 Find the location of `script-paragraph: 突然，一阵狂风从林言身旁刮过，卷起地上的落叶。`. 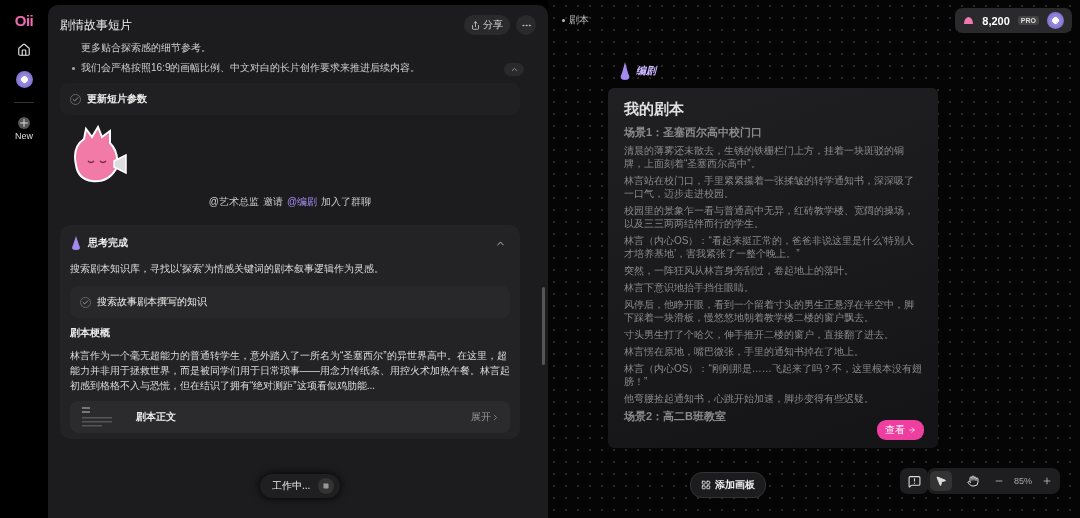

script-paragraph: 突然，一阵狂风从林言身旁刮过，卷起地上的落叶。 is located at coordinates (739, 270).